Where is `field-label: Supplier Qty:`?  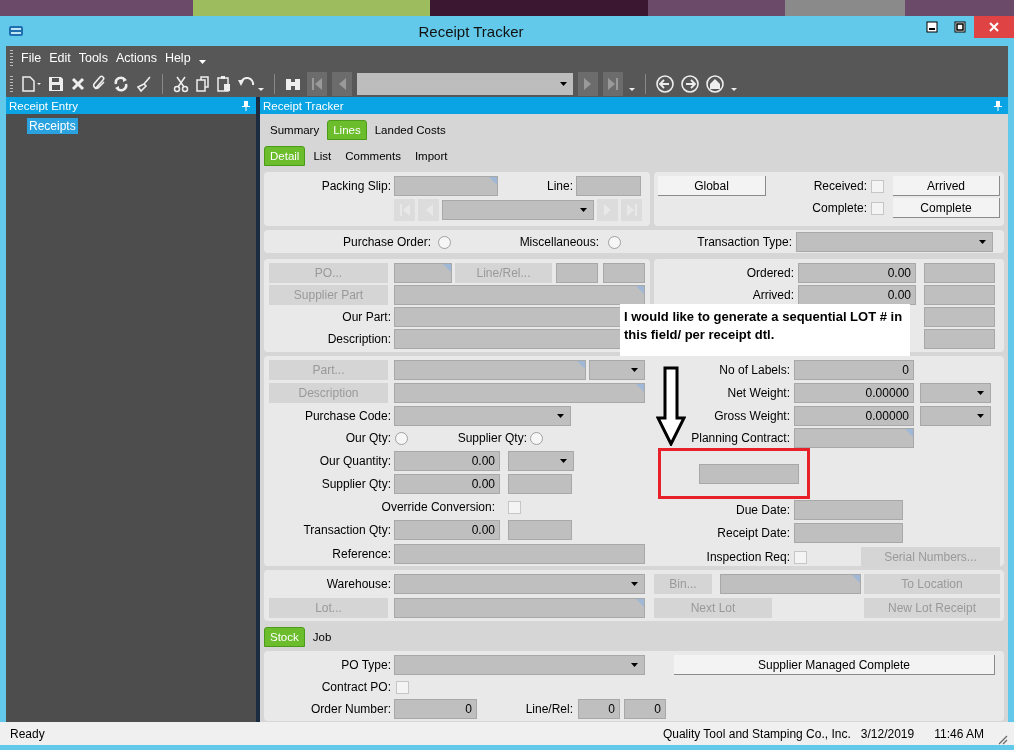 field-label: Supplier Qty: is located at coordinates (355, 484).